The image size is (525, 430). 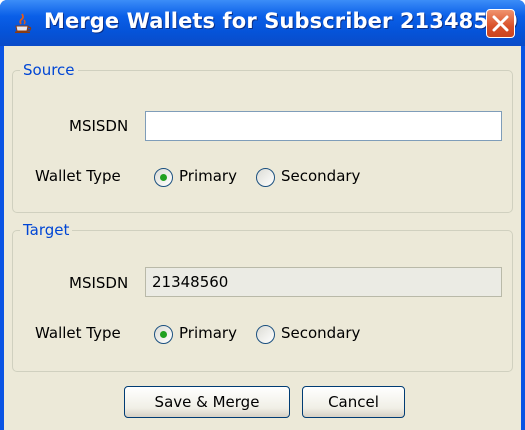 I want to click on source-group-label: Source, so click(x=49, y=70).